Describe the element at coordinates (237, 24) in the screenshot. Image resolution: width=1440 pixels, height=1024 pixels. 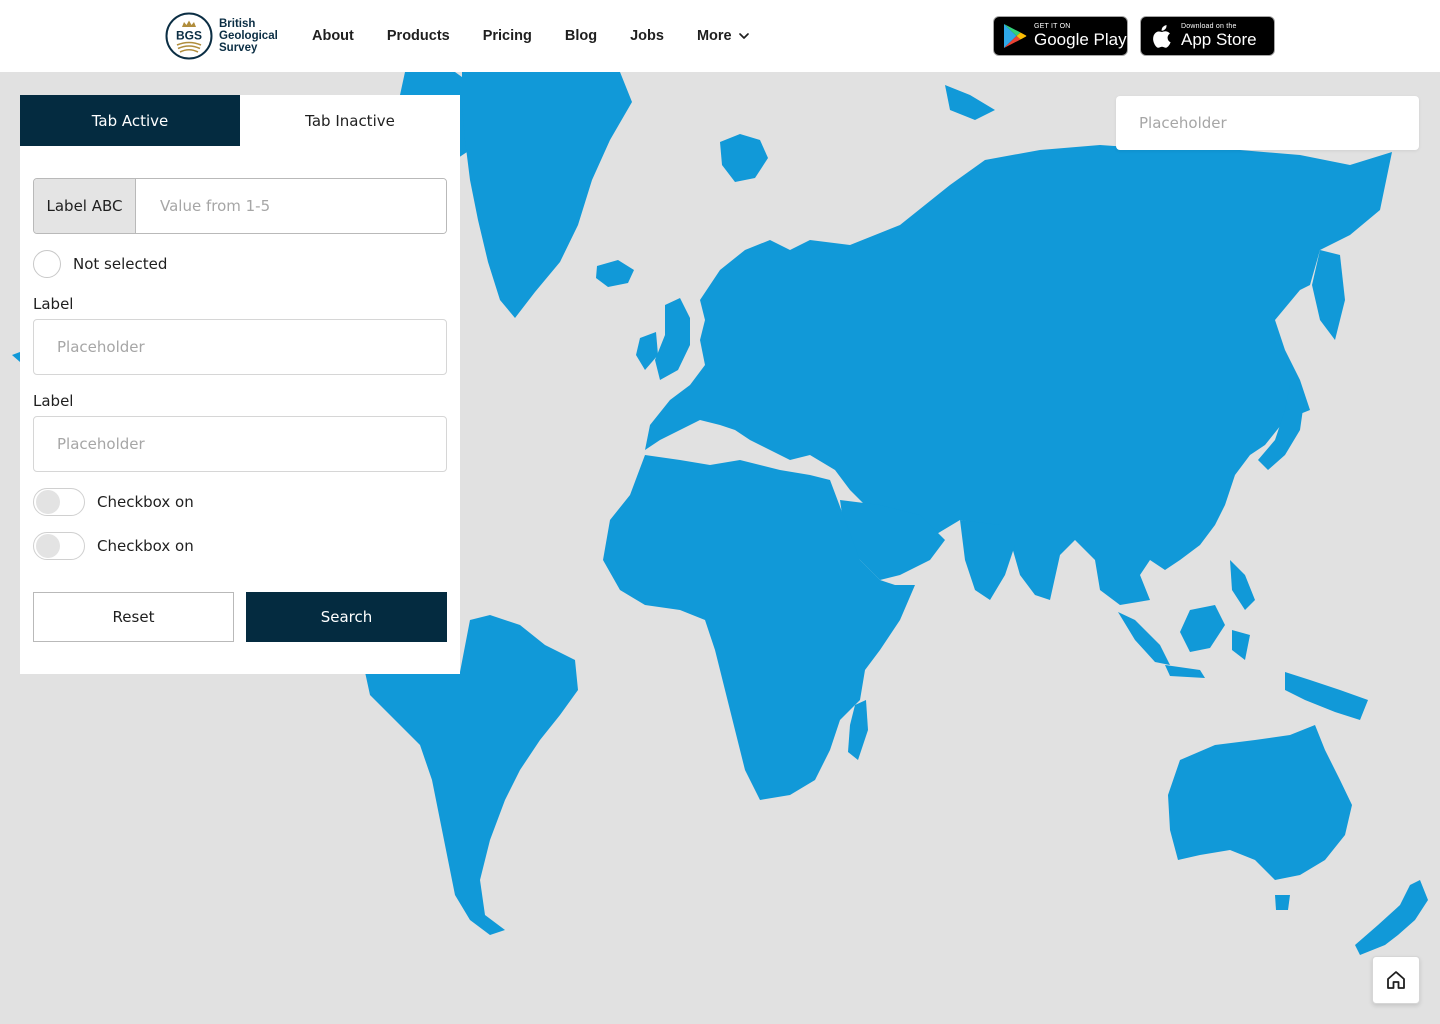
I see `logo-line-1: British` at that location.